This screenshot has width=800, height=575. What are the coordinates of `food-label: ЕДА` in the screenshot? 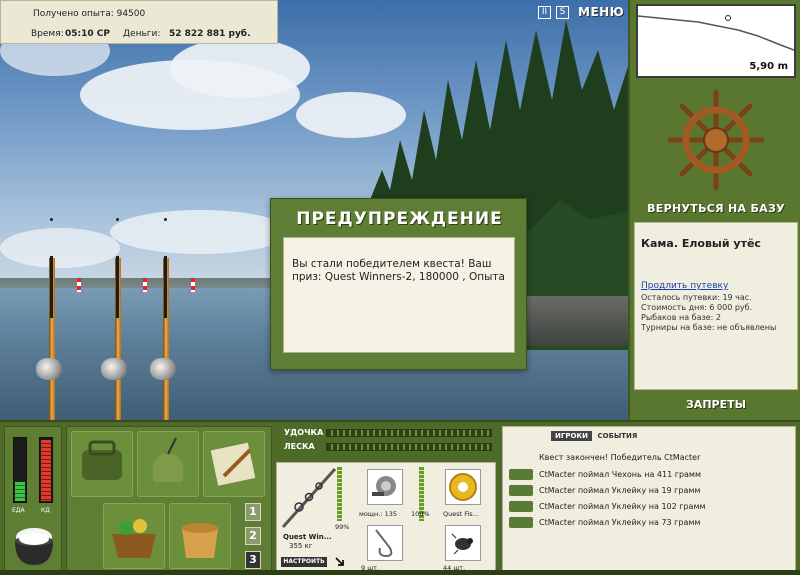 It's located at (18, 510).